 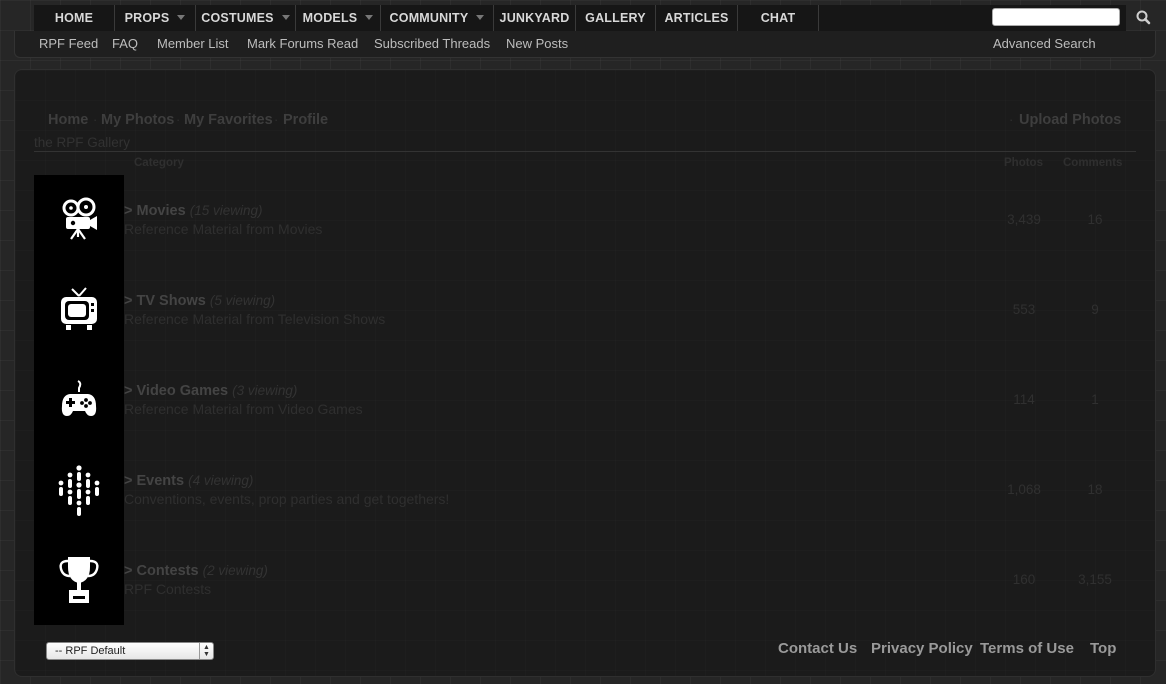 What do you see at coordinates (302, 44) in the screenshot?
I see `subnav-mark-forums-read: Mark Forums Read` at bounding box center [302, 44].